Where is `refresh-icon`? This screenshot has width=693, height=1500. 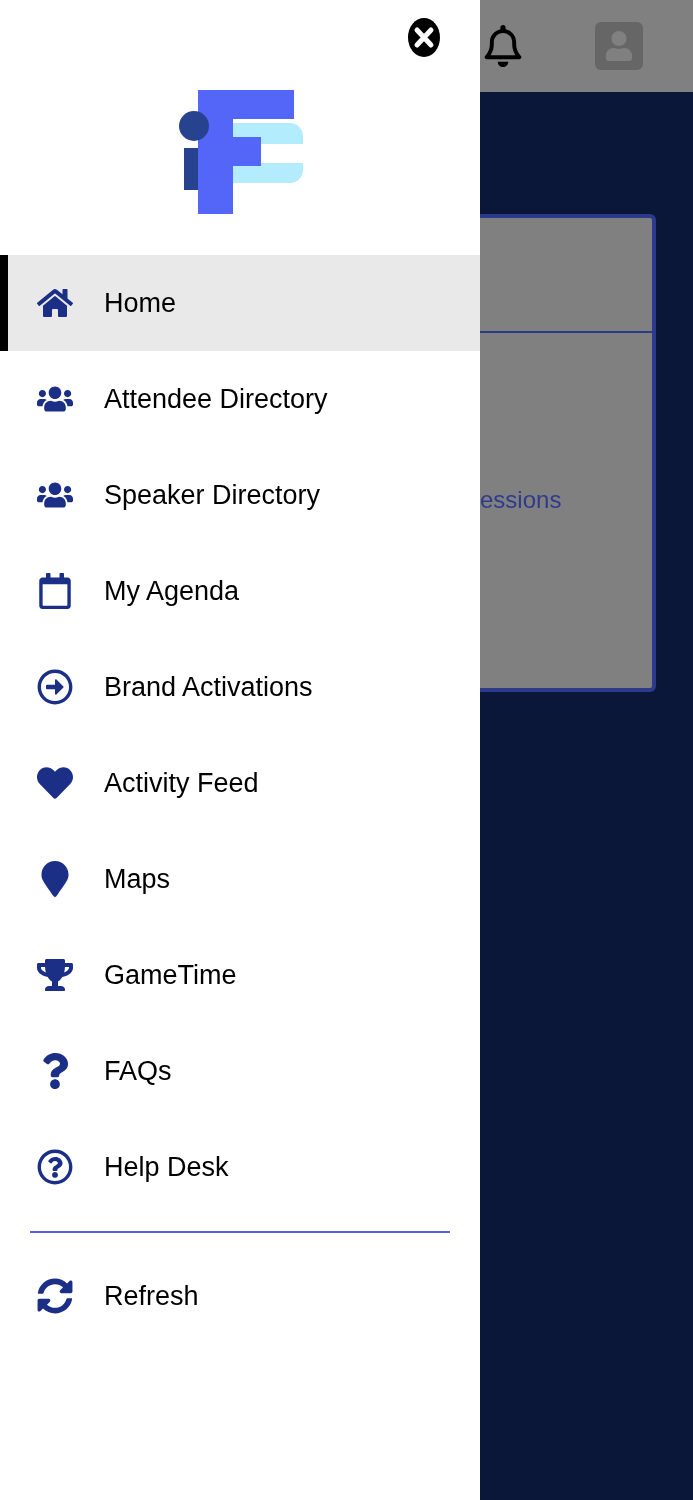
refresh-icon is located at coordinates (55, 1296).